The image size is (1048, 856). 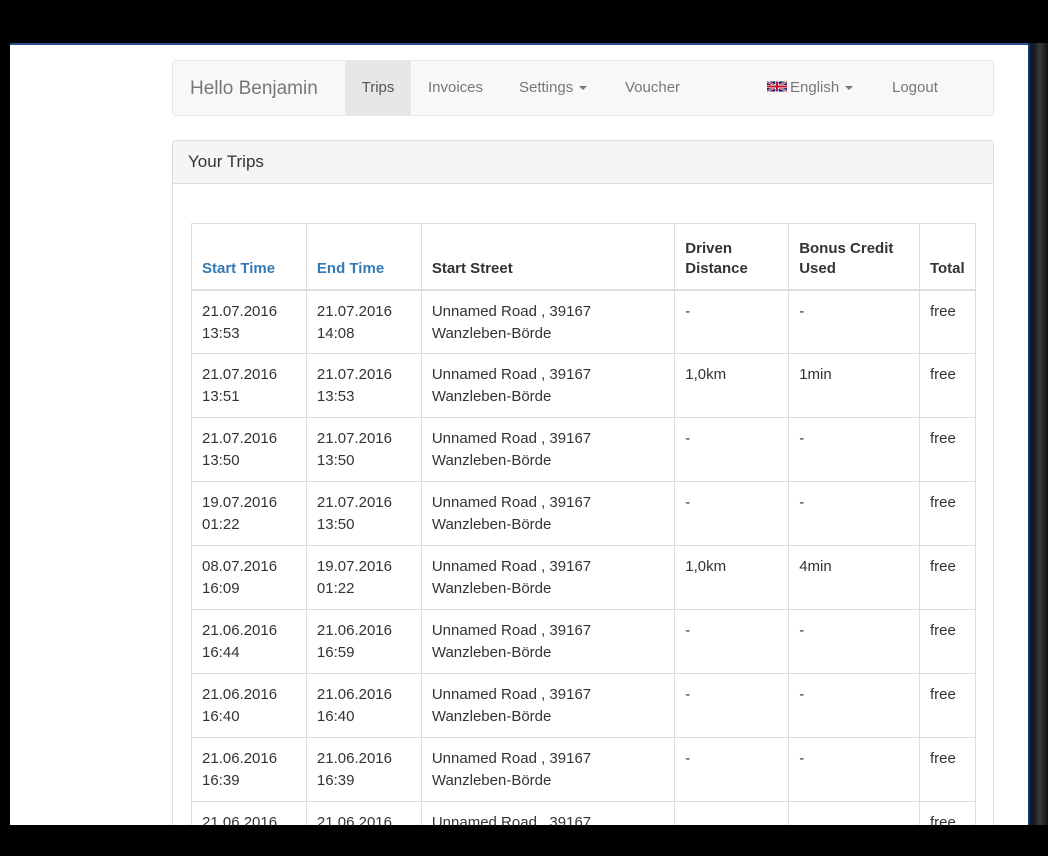 I want to click on cell-text: 13:53, so click(x=221, y=333).